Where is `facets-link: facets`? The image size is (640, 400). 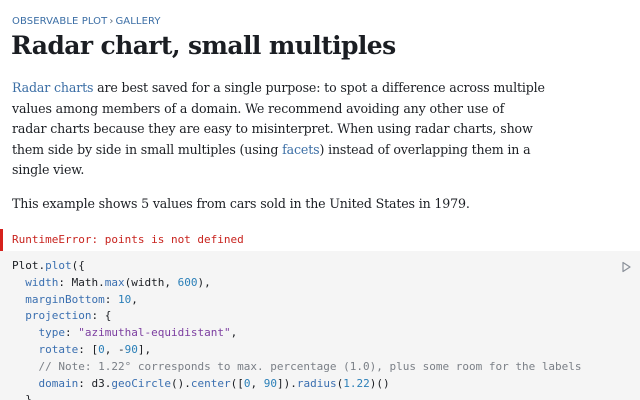 facets-link: facets is located at coordinates (300, 149).